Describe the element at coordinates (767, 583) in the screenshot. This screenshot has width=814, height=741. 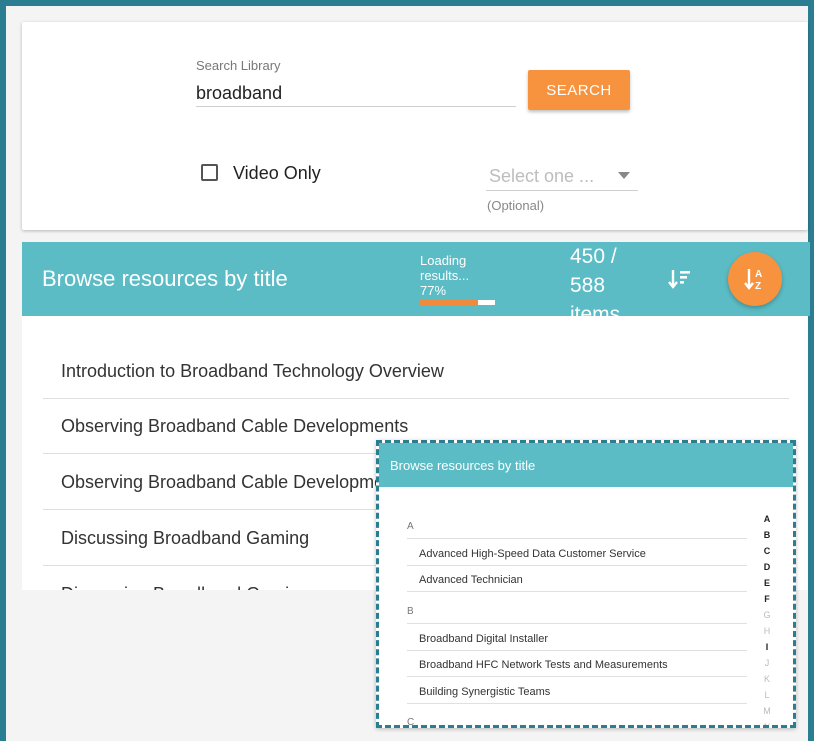
I see `alphabet-letter-e: E` at that location.